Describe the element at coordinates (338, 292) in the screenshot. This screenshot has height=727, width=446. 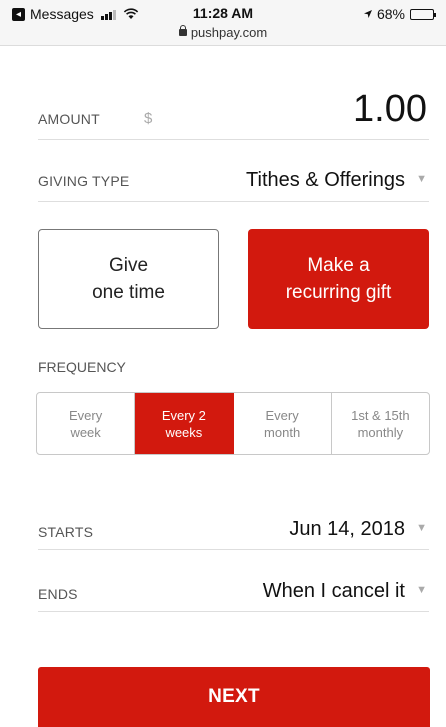
I see `recurring-gift-line2: recurring gift` at that location.